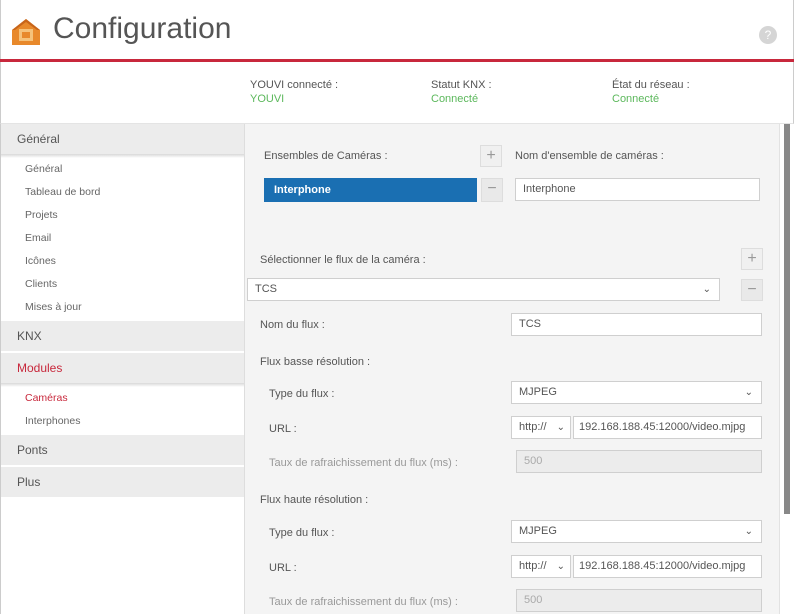 The image size is (794, 614). Describe the element at coordinates (315, 362) in the screenshot. I see `low-res-heading: Flux basse résolution :` at that location.